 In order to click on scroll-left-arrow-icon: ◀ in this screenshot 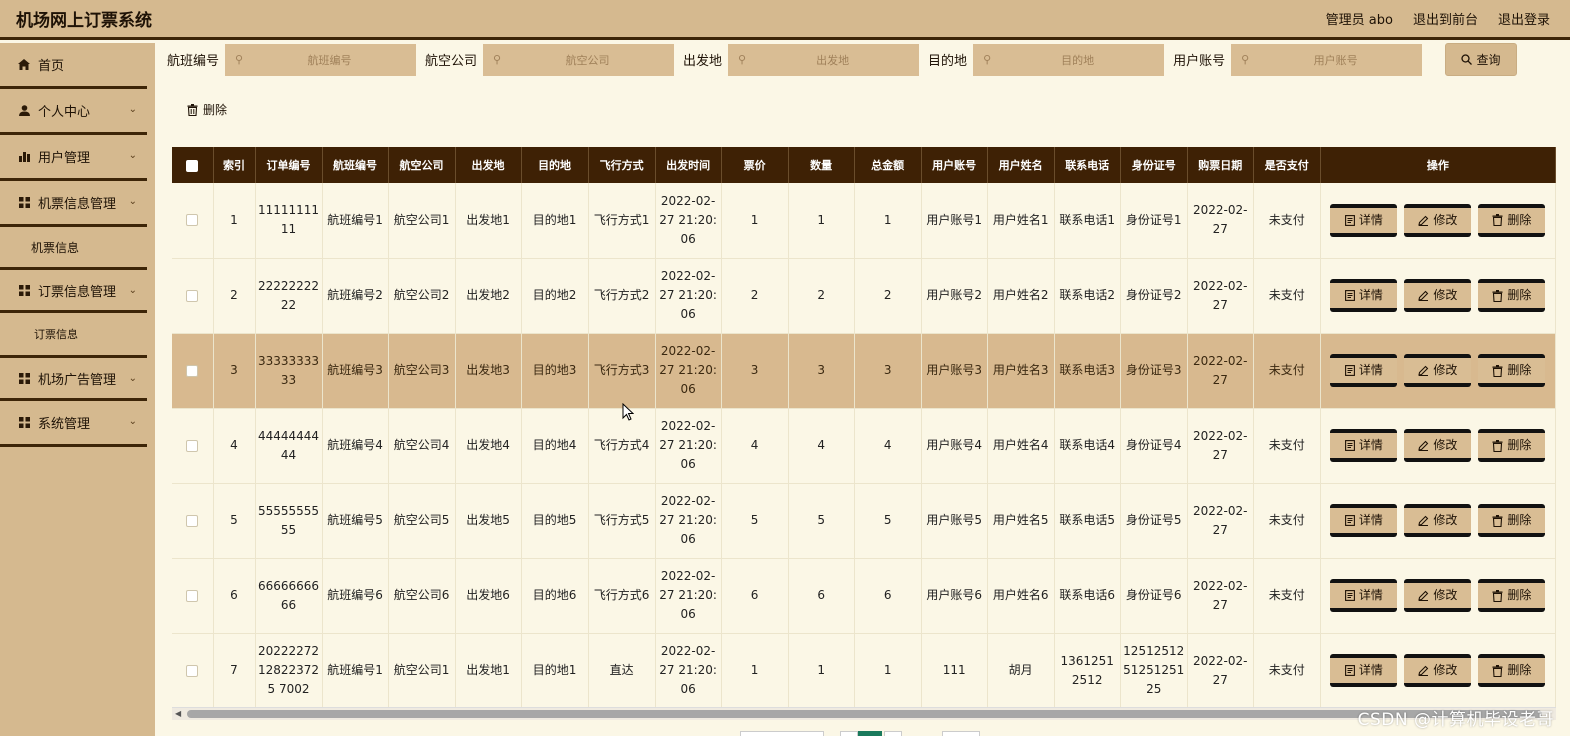, I will do `click(178, 713)`.